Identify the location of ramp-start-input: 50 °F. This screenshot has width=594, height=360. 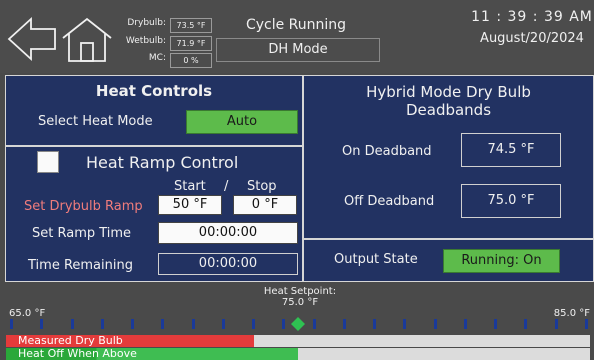
(190, 205).